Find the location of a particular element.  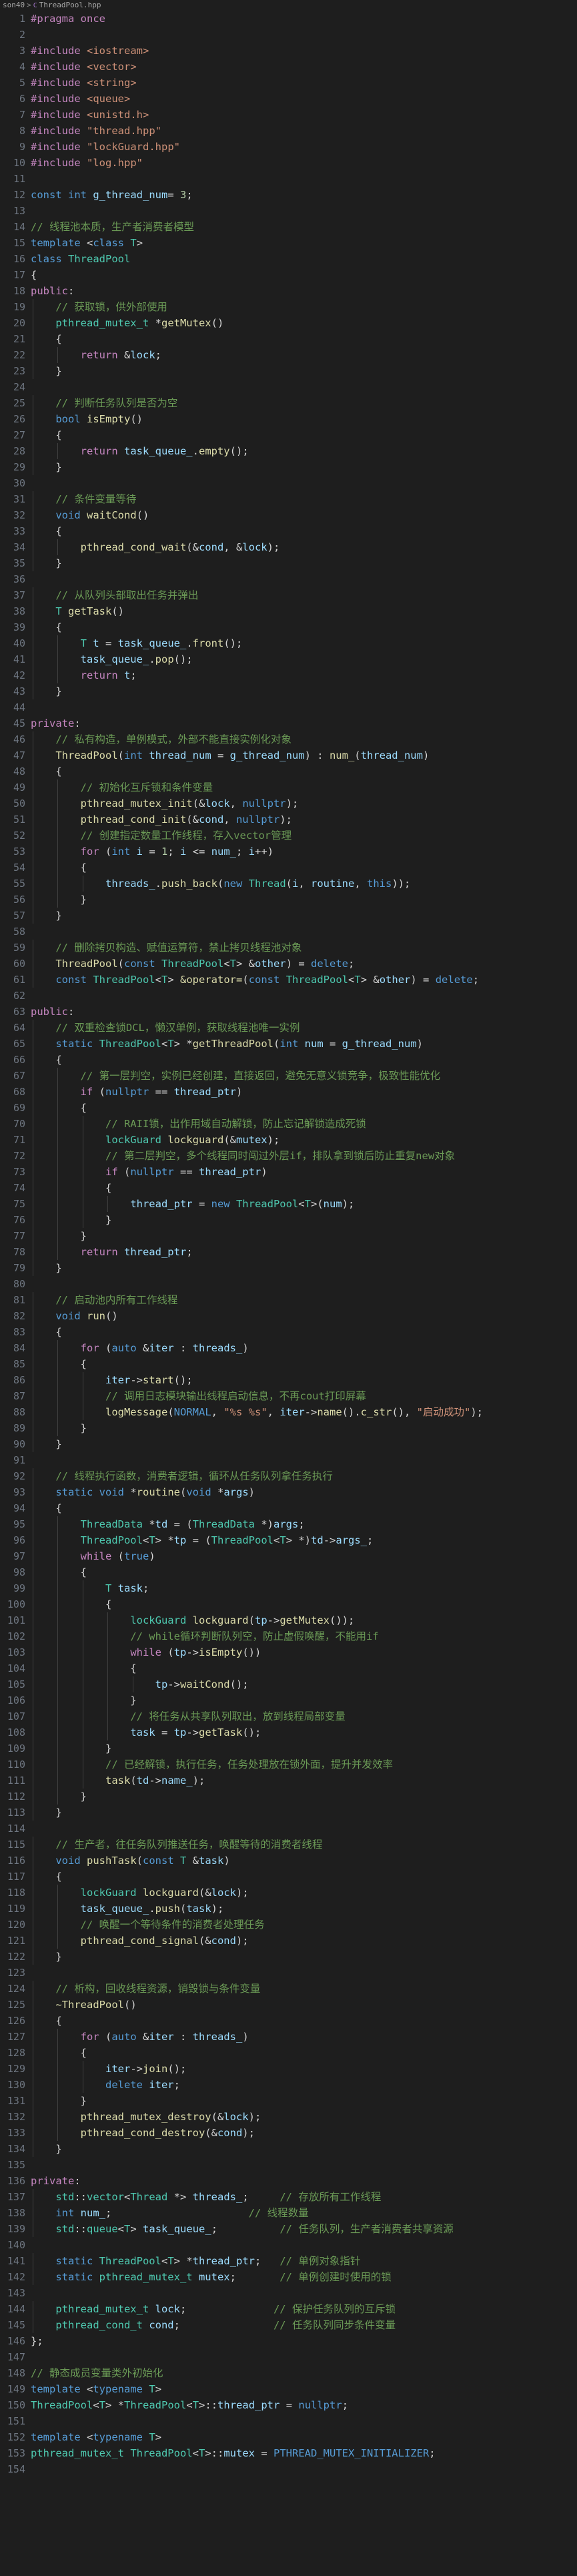

code-line: 36 is located at coordinates (288, 579).